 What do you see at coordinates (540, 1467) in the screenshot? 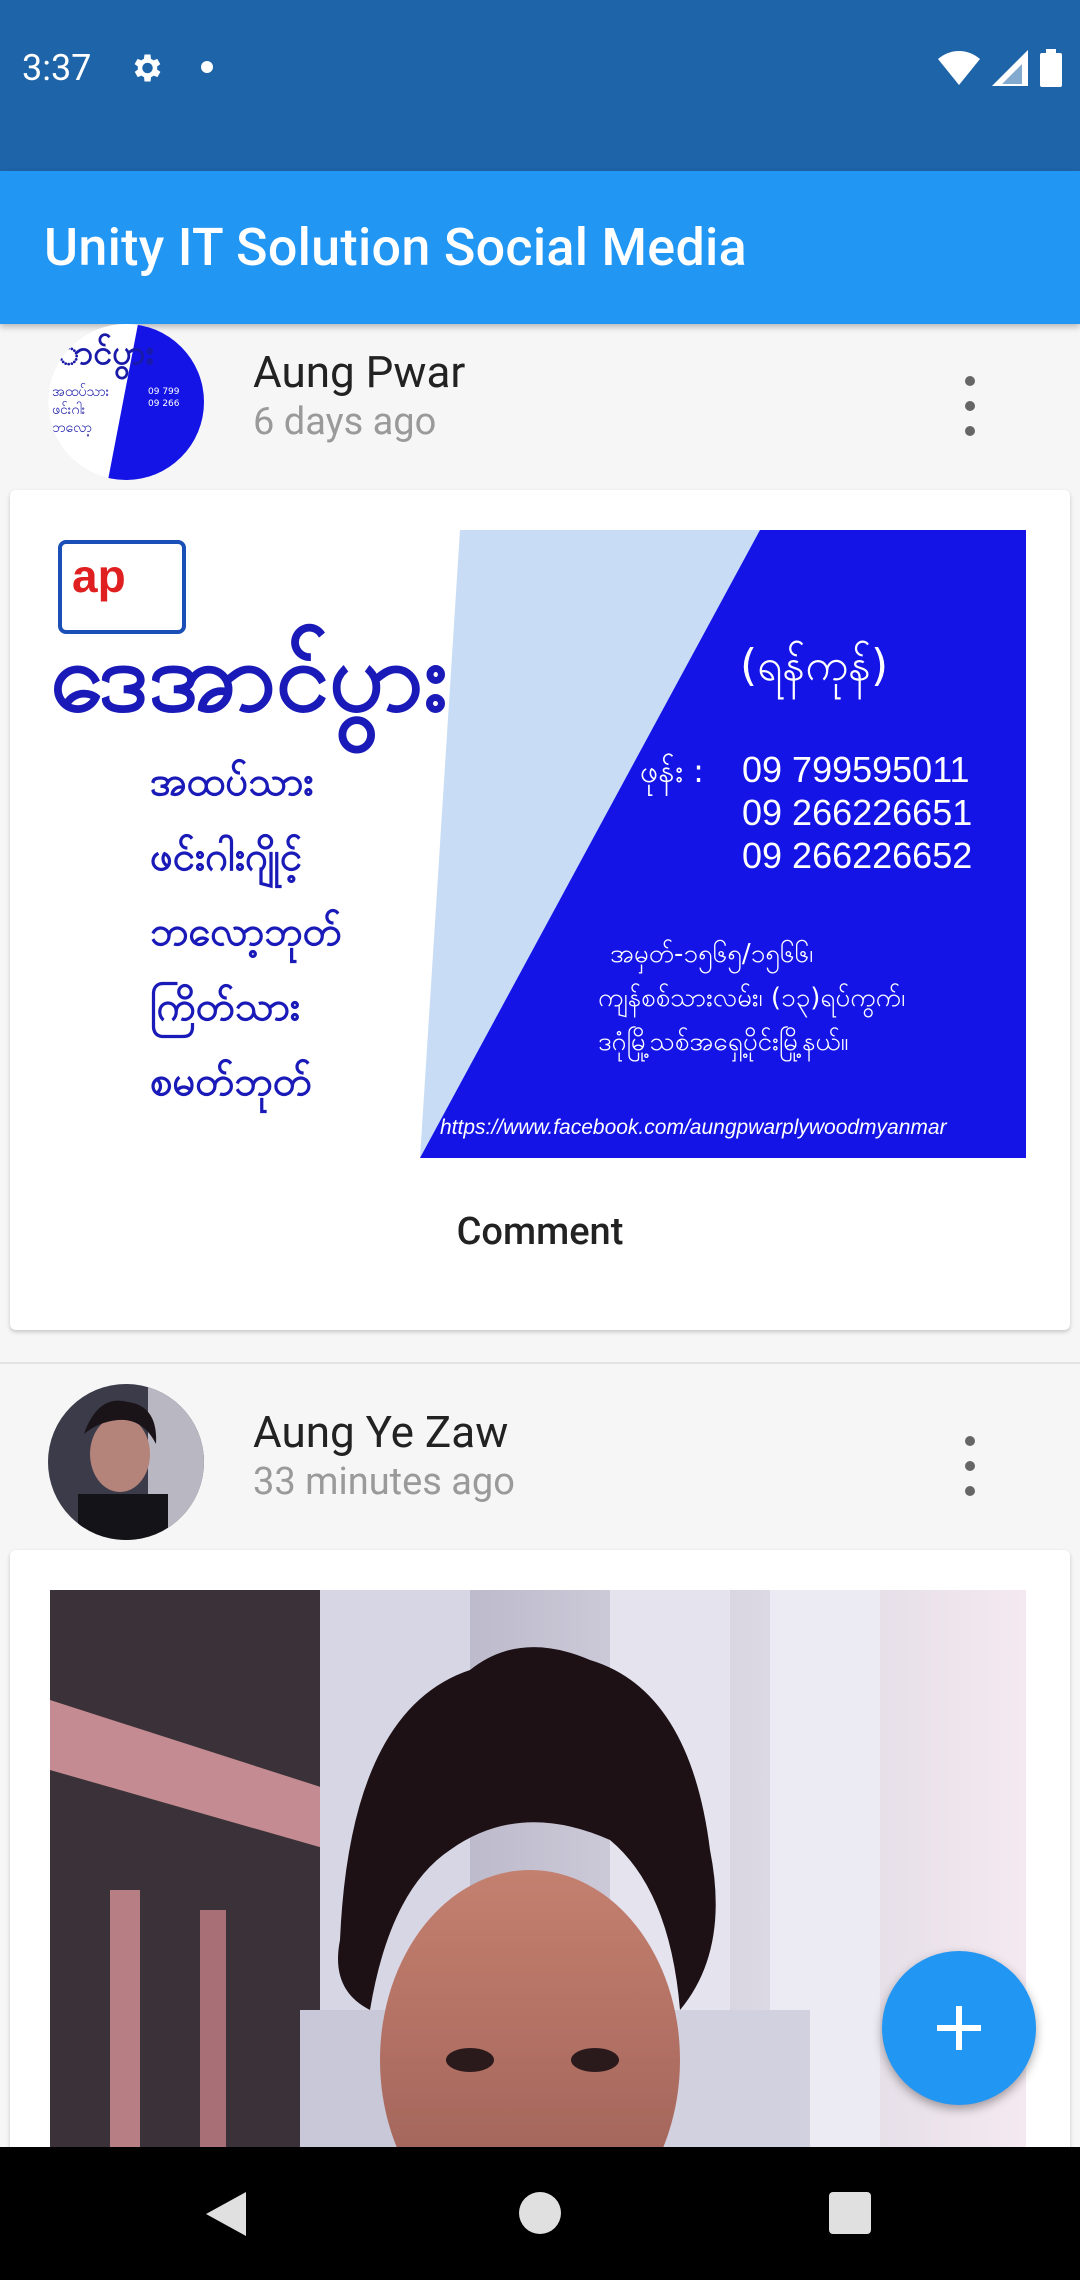
I see `post-header: Aung Ye Zaw 33 minutes ago` at bounding box center [540, 1467].